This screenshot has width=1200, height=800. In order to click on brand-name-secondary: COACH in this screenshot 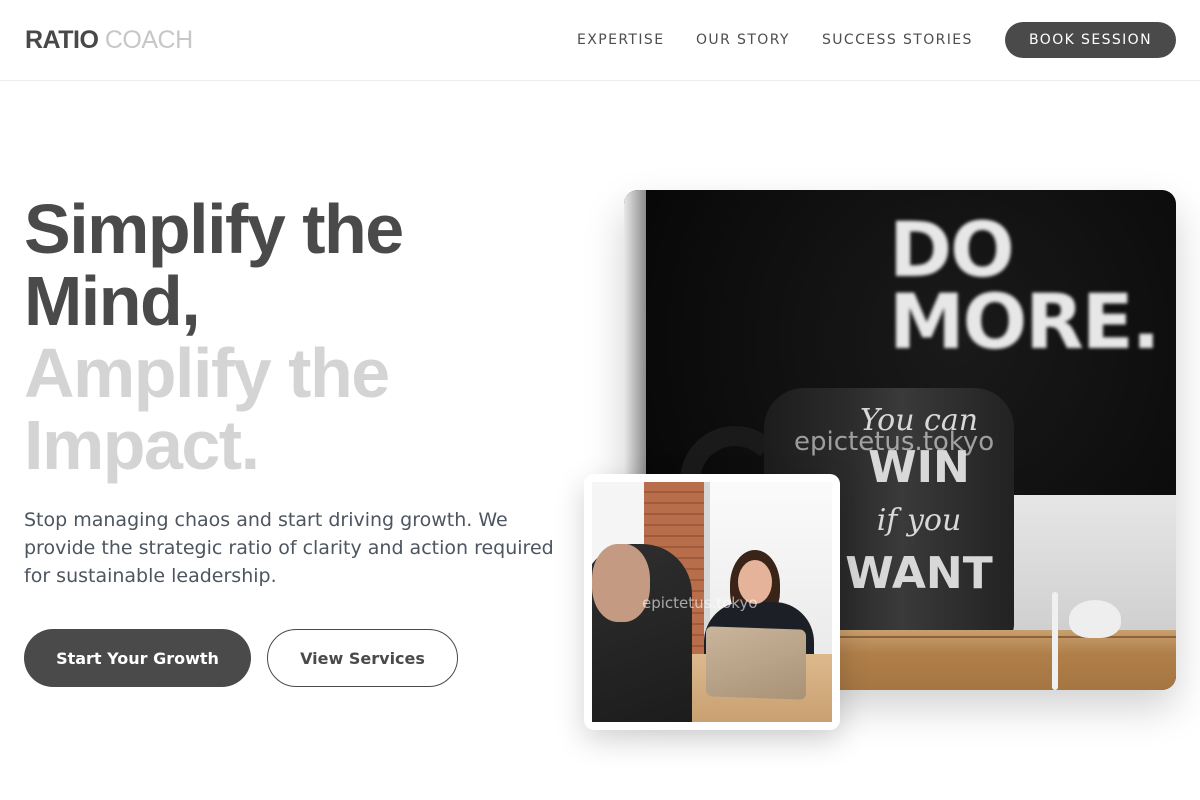, I will do `click(148, 40)`.